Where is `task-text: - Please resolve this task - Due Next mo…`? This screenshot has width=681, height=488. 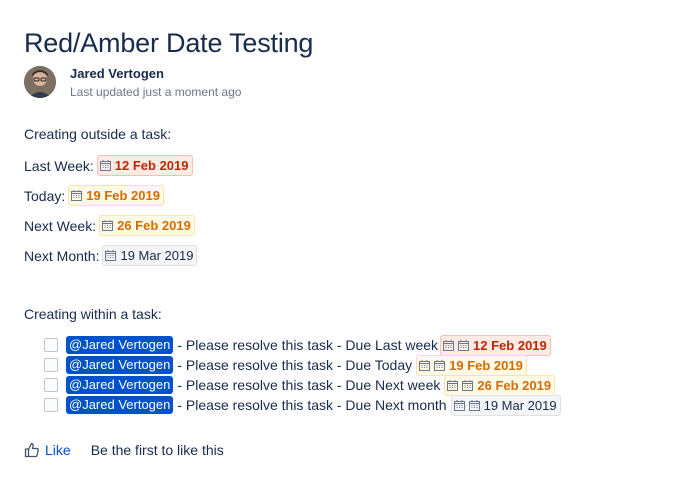
task-text: - Please resolve this task - Due Next mo… is located at coordinates (312, 405).